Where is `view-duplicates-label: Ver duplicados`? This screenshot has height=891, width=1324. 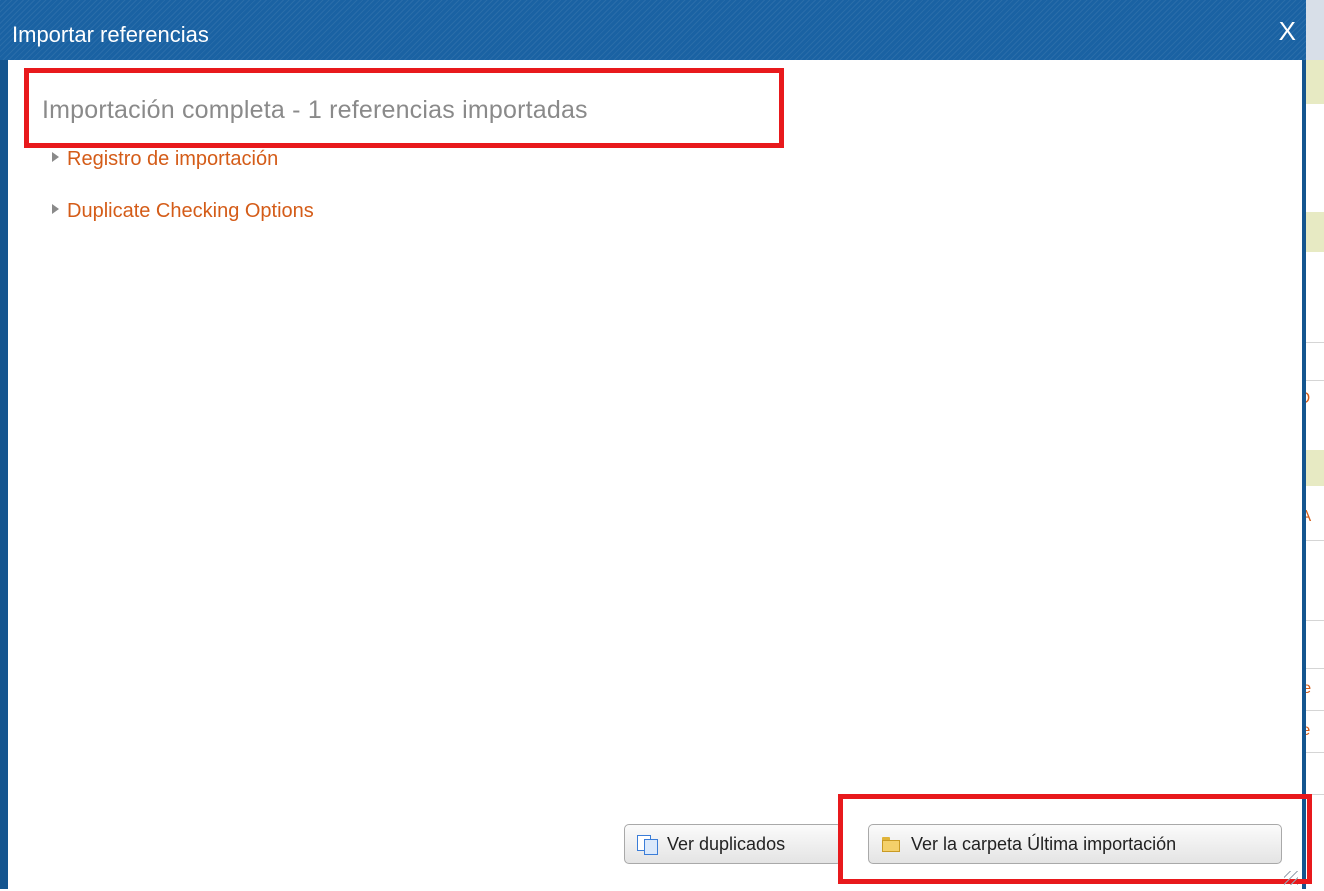
view-duplicates-label: Ver duplicados is located at coordinates (726, 843).